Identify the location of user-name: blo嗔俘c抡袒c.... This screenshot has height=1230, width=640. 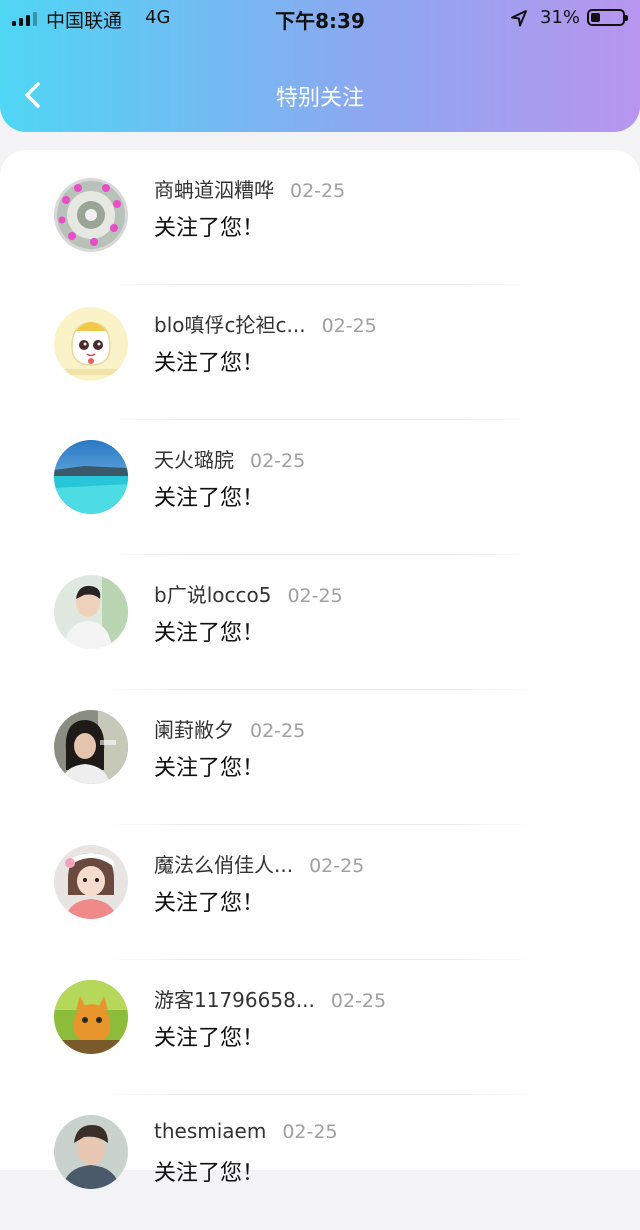
(230, 325).